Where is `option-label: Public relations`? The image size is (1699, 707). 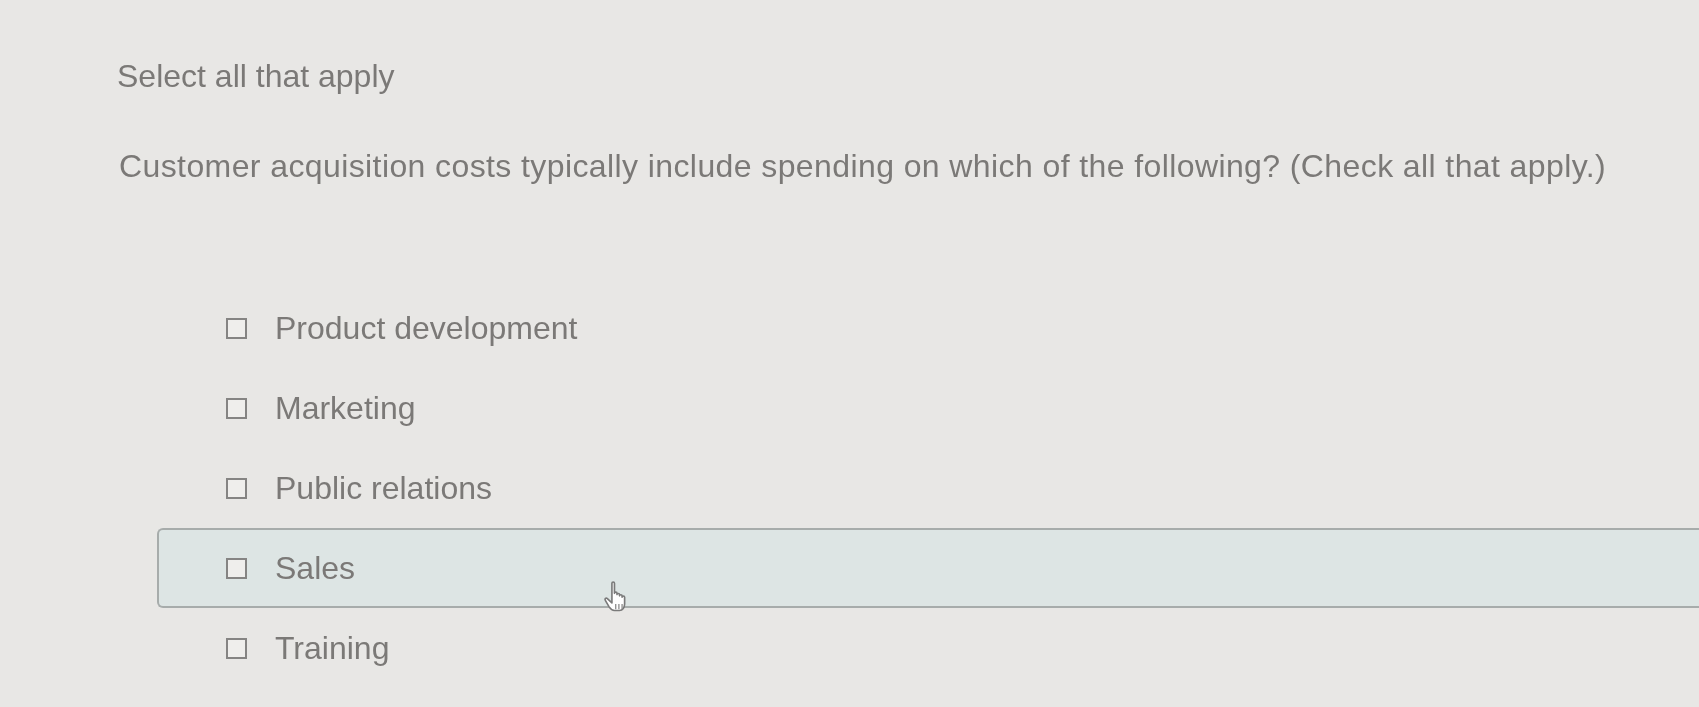
option-label: Public relations is located at coordinates (383, 488).